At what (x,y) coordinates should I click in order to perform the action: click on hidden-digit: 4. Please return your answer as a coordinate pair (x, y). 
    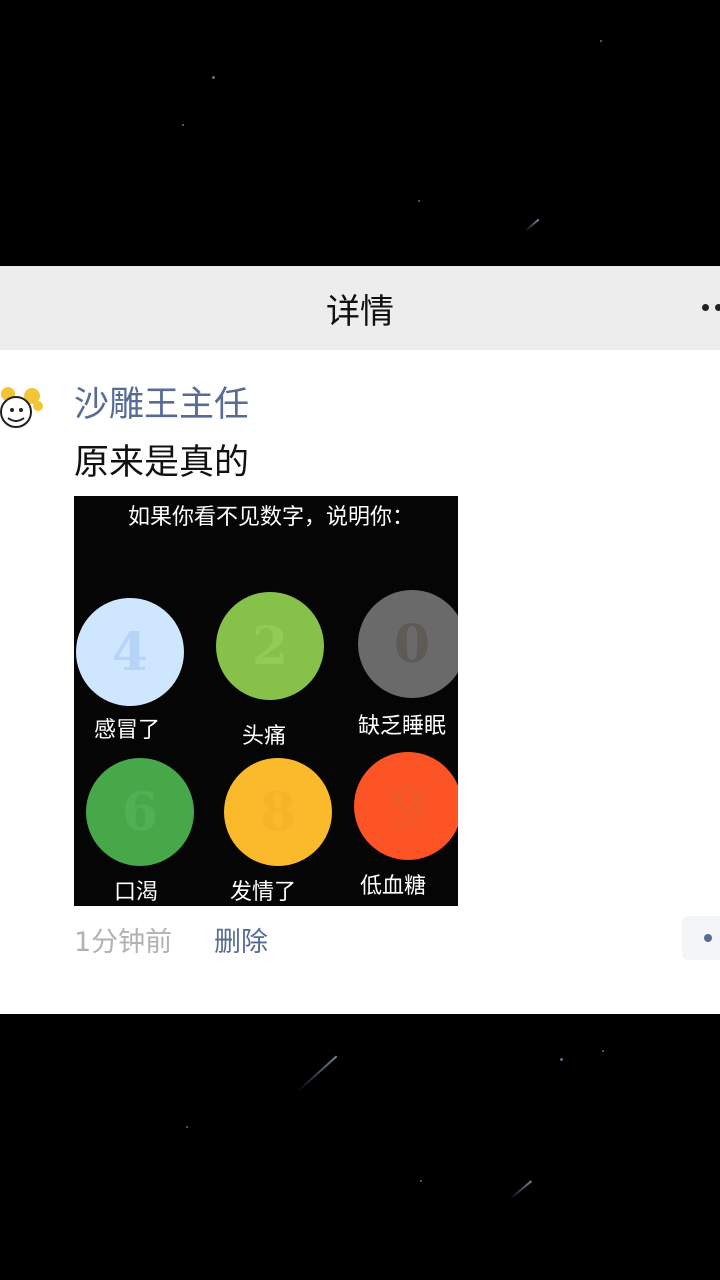
    Looking at the image, I should click on (130, 652).